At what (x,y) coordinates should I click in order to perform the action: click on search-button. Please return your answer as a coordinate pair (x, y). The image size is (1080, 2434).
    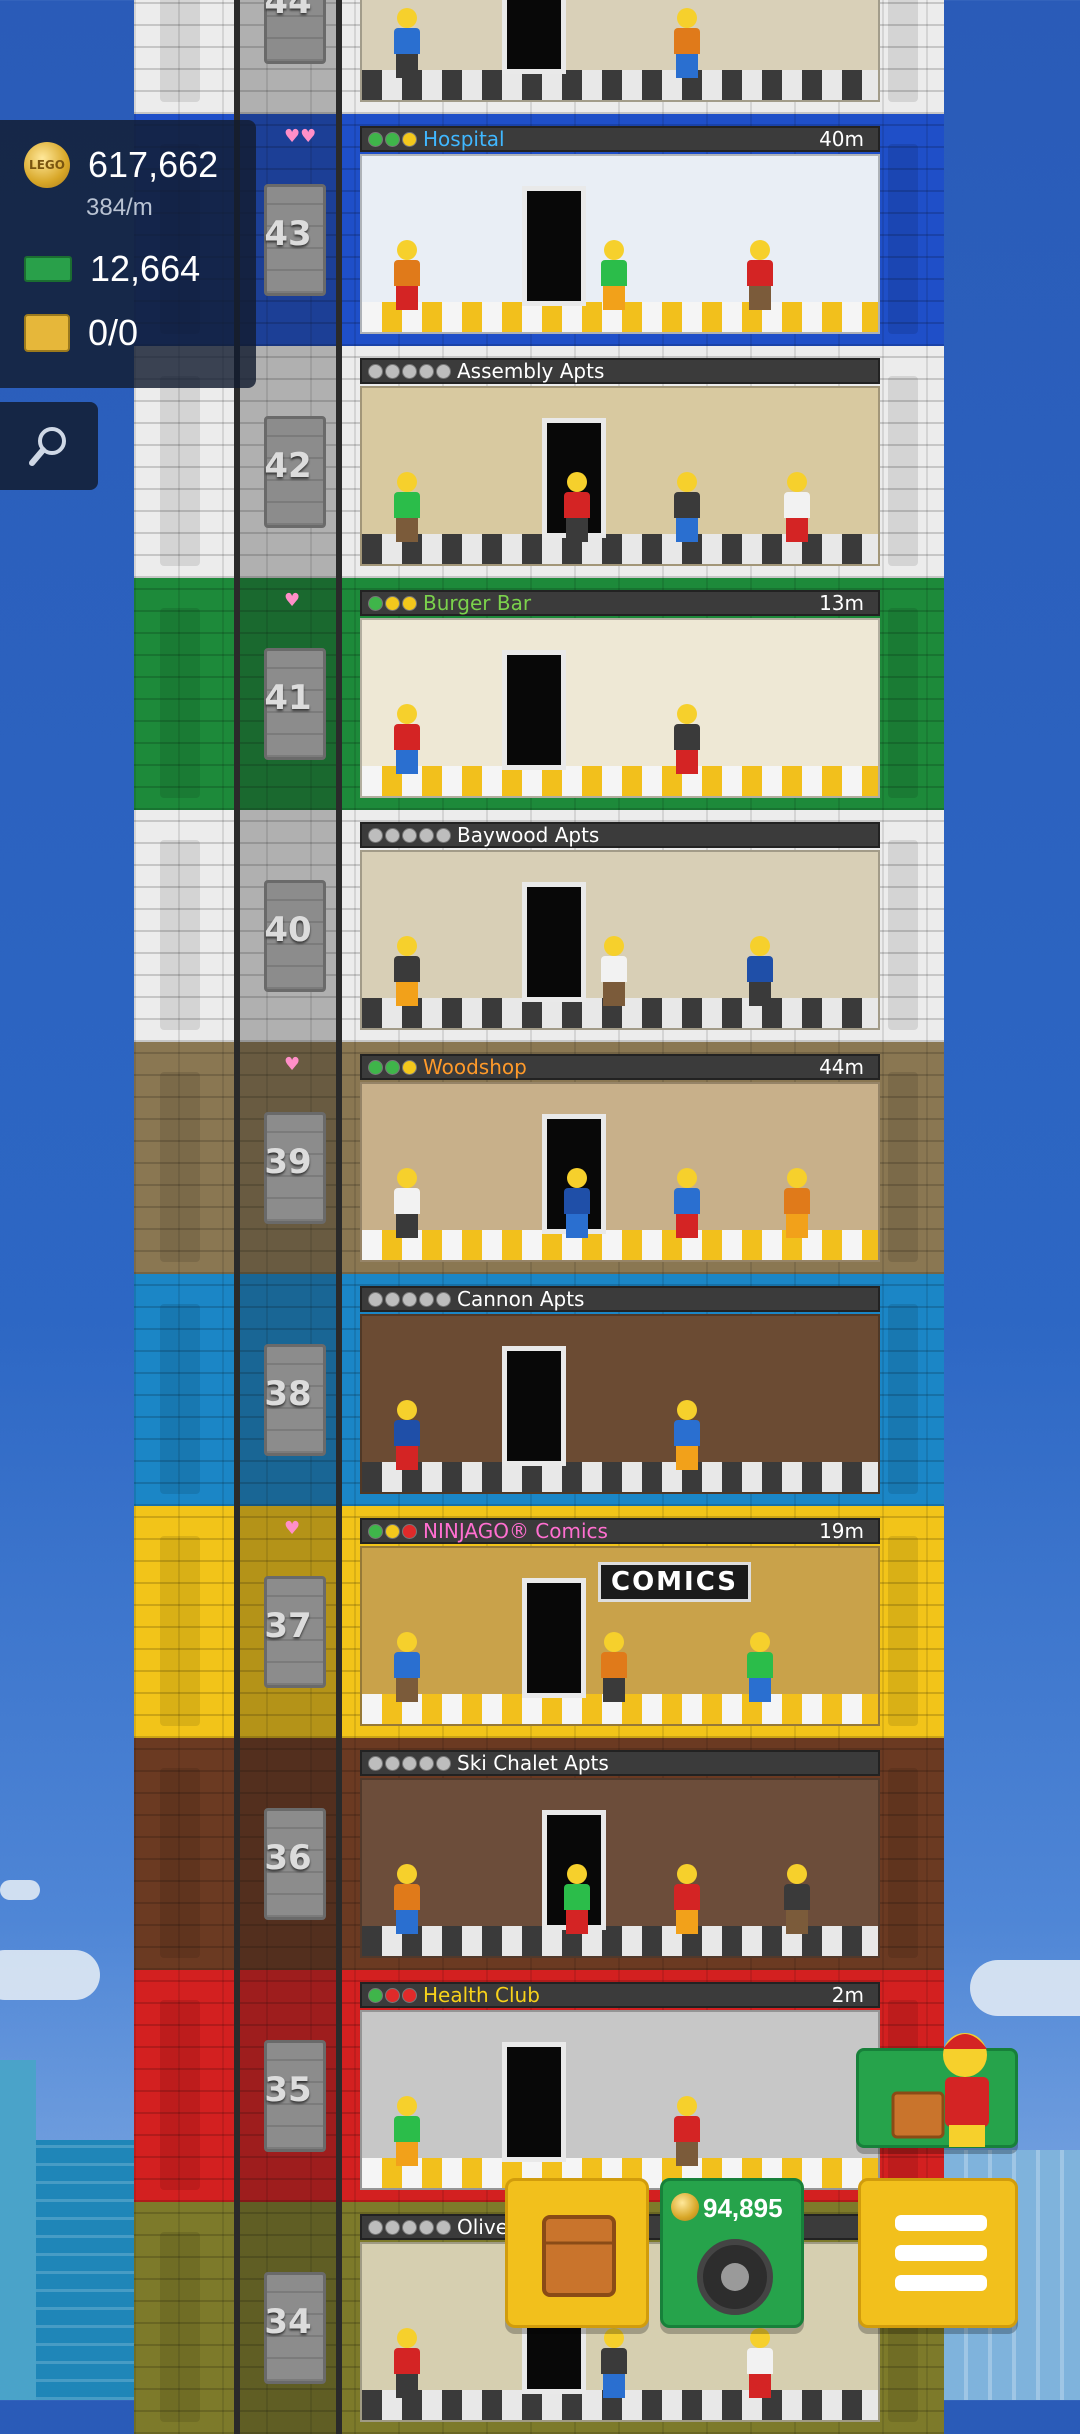
    Looking at the image, I should click on (49, 446).